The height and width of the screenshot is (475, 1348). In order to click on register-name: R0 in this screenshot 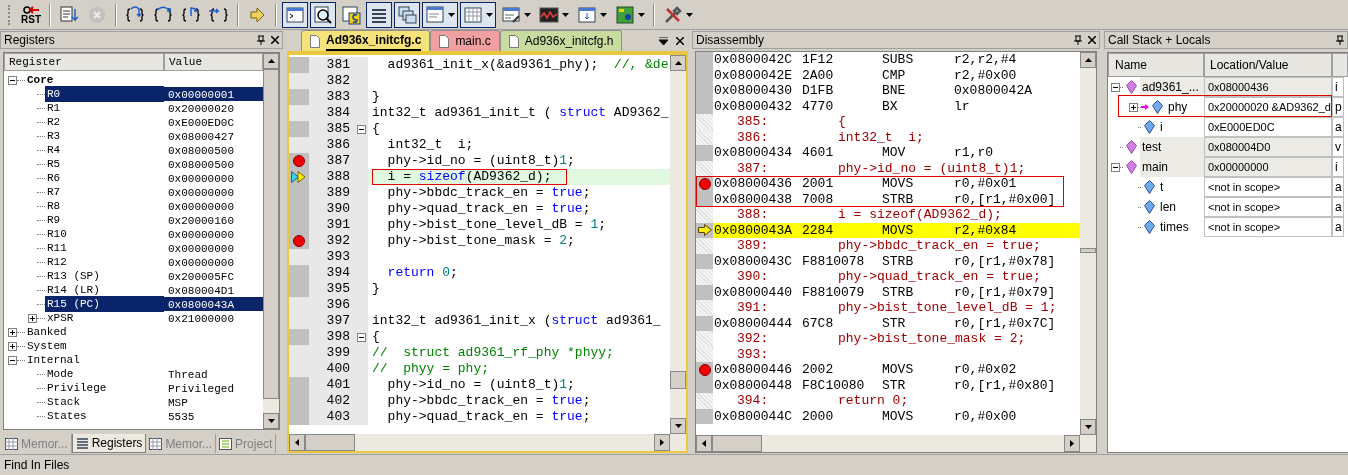, I will do `click(104, 94)`.